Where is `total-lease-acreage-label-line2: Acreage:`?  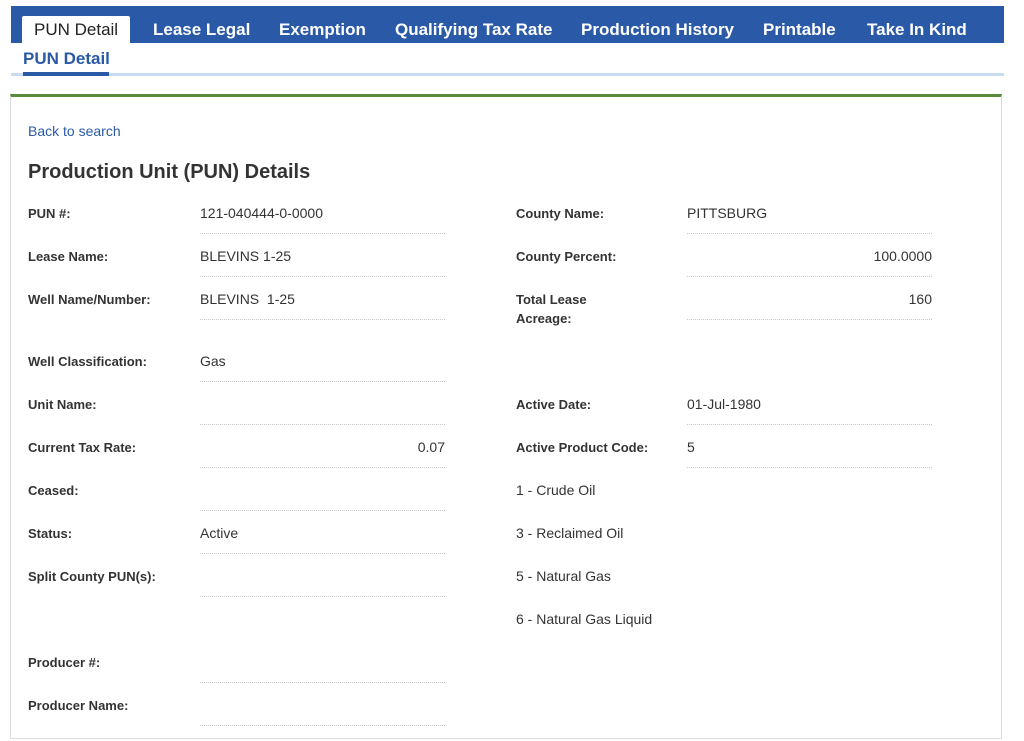 total-lease-acreage-label-line2: Acreage: is located at coordinates (544, 318).